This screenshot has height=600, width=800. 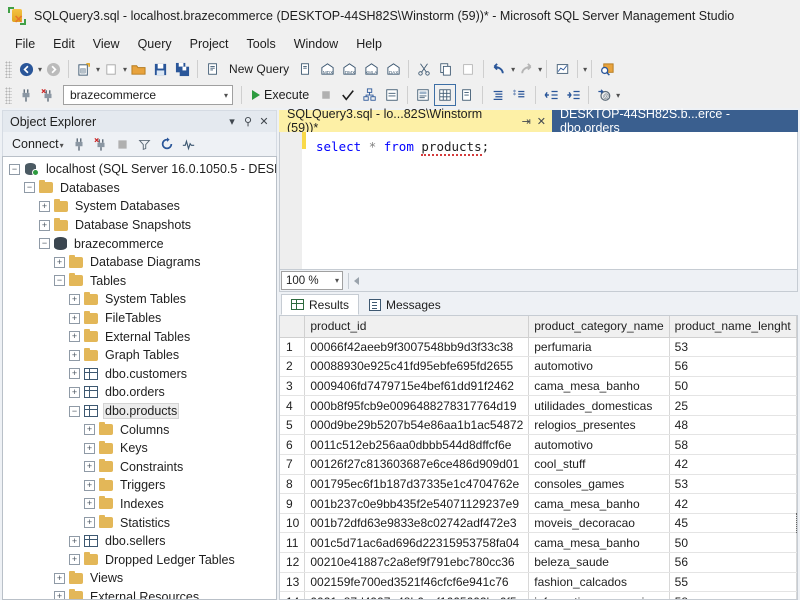 I want to click on row-number-cell: 13, so click(x=293, y=582).